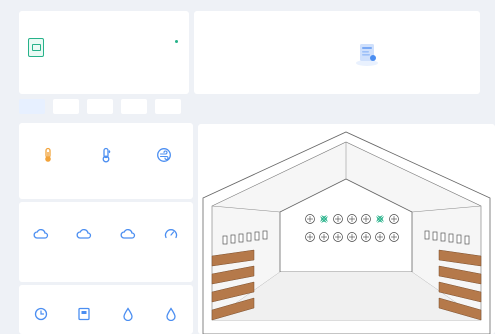  Describe the element at coordinates (177, 41) in the screenshot. I see `status-badge` at that location.